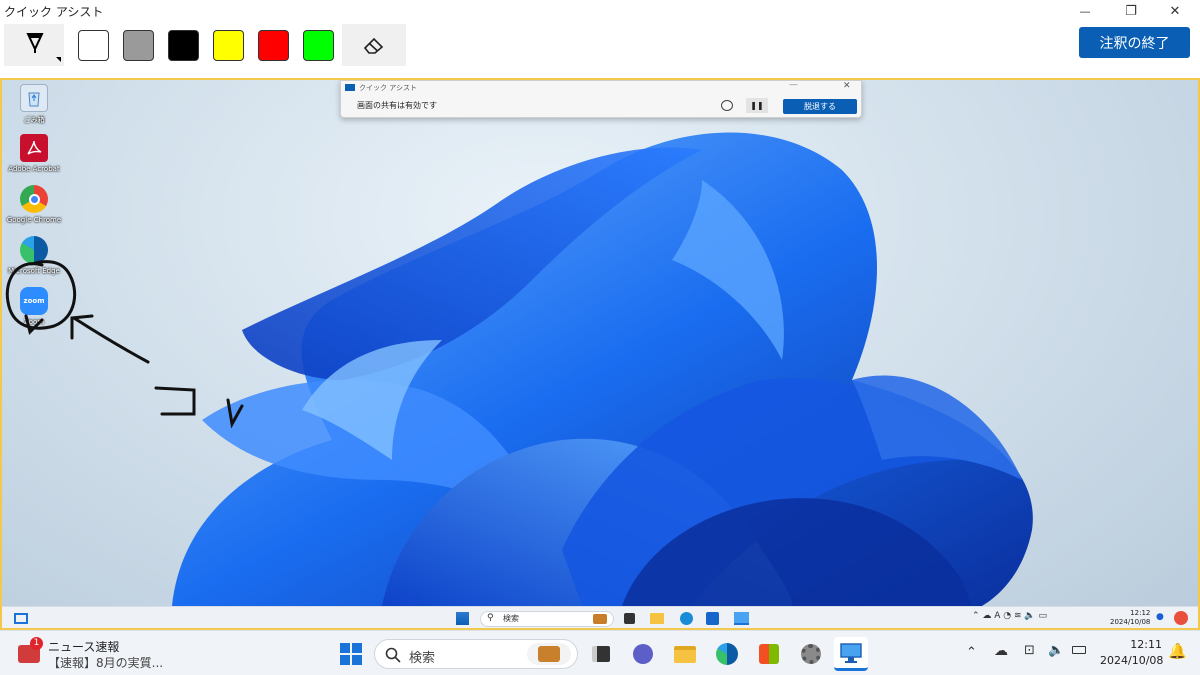  Describe the element at coordinates (1132, 653) in the screenshot. I see `clock: 12:11 2024/10/08` at that location.